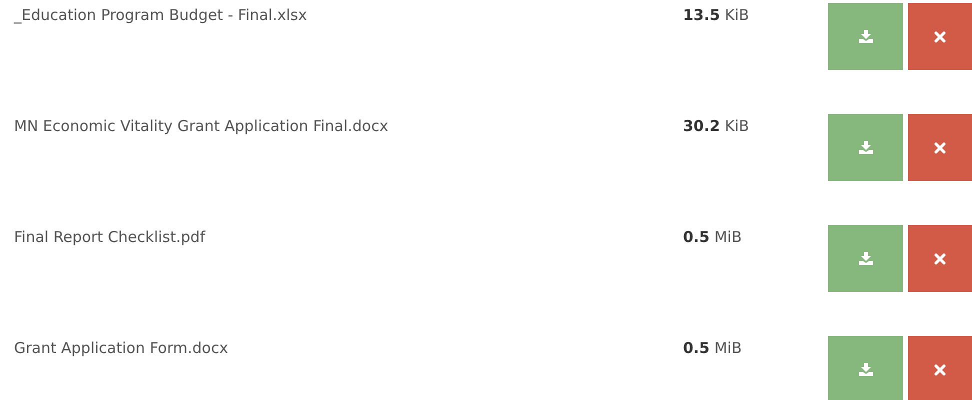 This screenshot has width=972, height=400. Describe the element at coordinates (161, 15) in the screenshot. I see `file-name: _Education Program Budget - Final.xlsx` at that location.